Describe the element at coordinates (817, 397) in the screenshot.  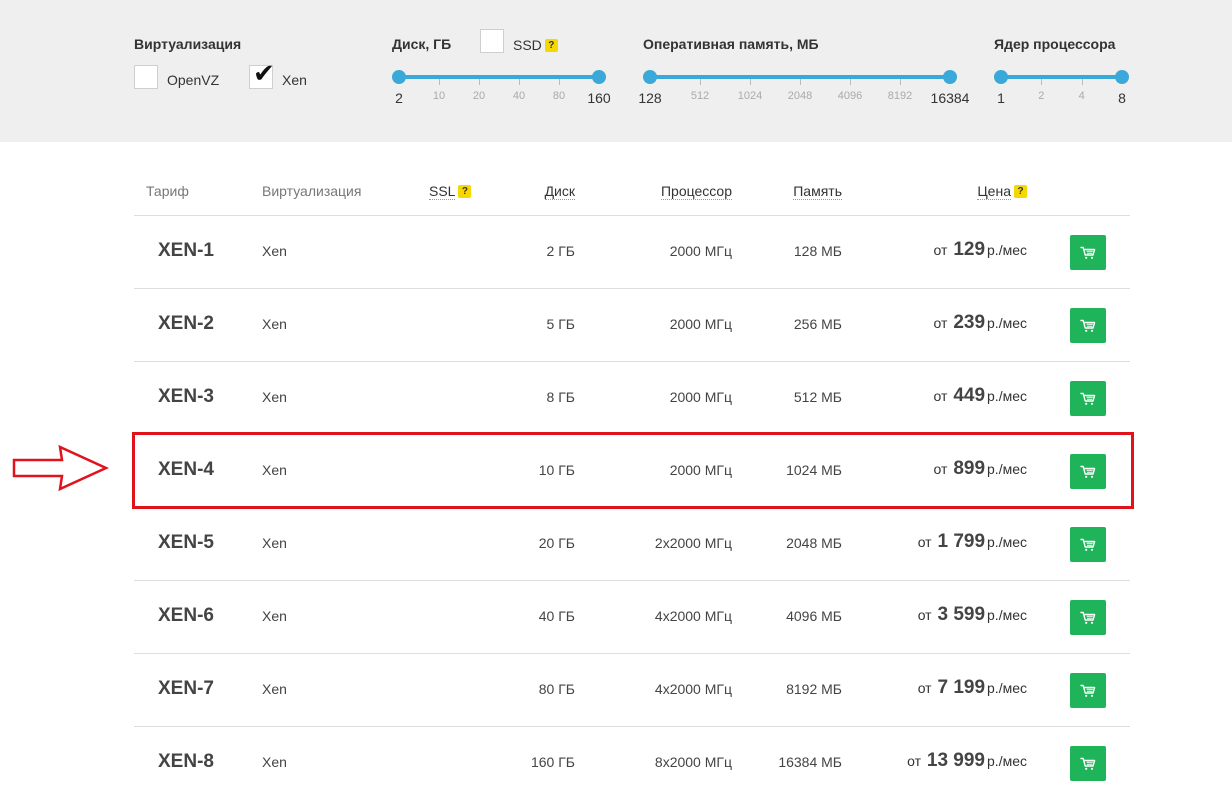
I see `ram-value: 512 МБ` at that location.